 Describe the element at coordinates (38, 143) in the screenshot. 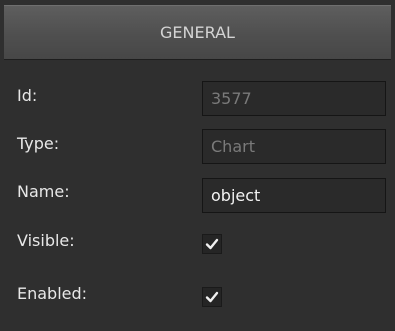

I see `type-label: Type:` at that location.